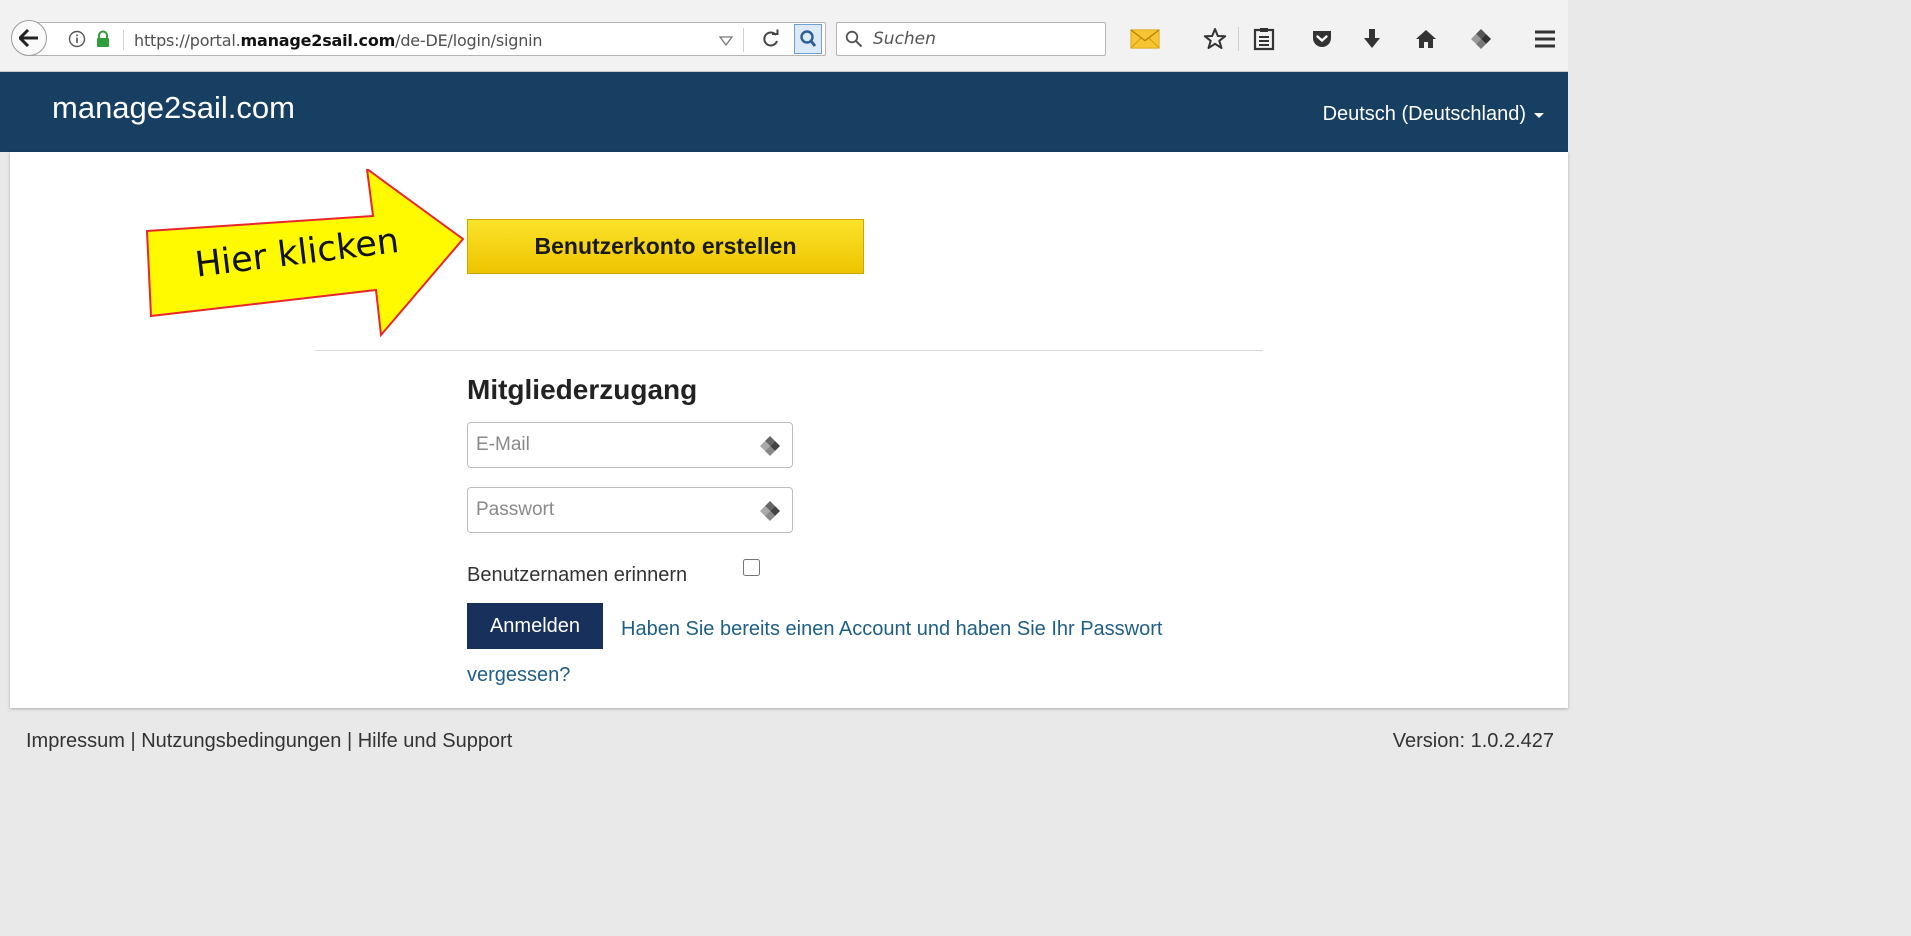 Image resolution: width=1911 pixels, height=936 pixels. I want to click on back-arrow-icon, so click(28, 38).